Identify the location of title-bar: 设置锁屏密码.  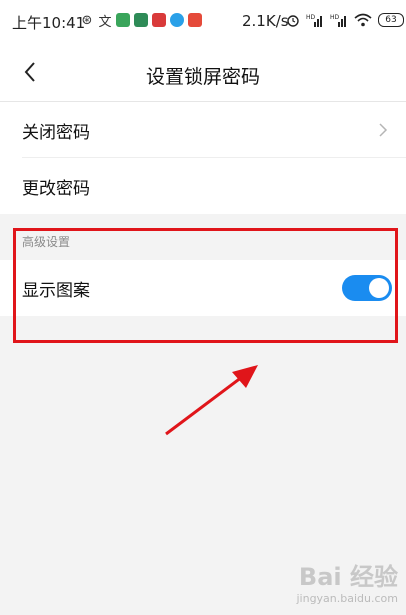
(203, 73).